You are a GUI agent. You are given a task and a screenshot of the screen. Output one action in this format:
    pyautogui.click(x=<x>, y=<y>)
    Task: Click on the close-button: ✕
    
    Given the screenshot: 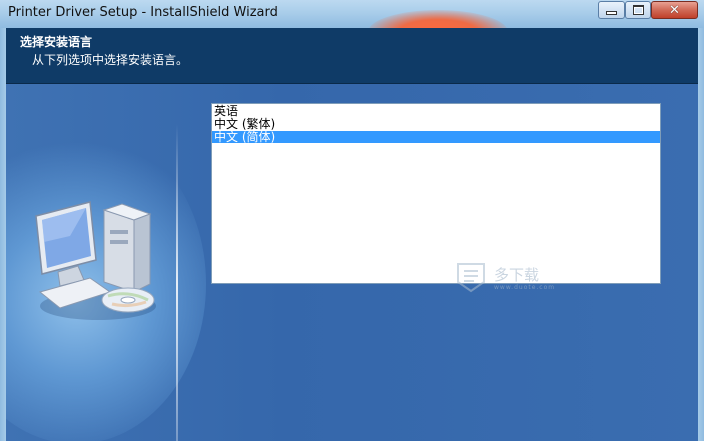 What is the action you would take?
    pyautogui.click(x=674, y=10)
    